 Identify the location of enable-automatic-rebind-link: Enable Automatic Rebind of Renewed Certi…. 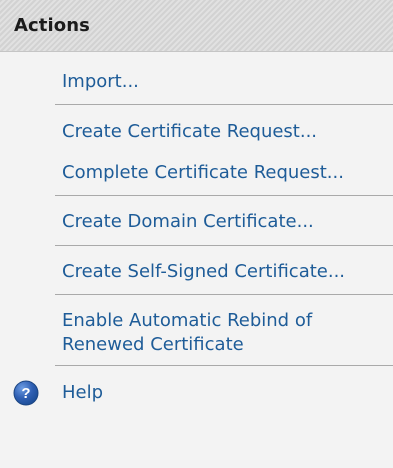
(187, 333).